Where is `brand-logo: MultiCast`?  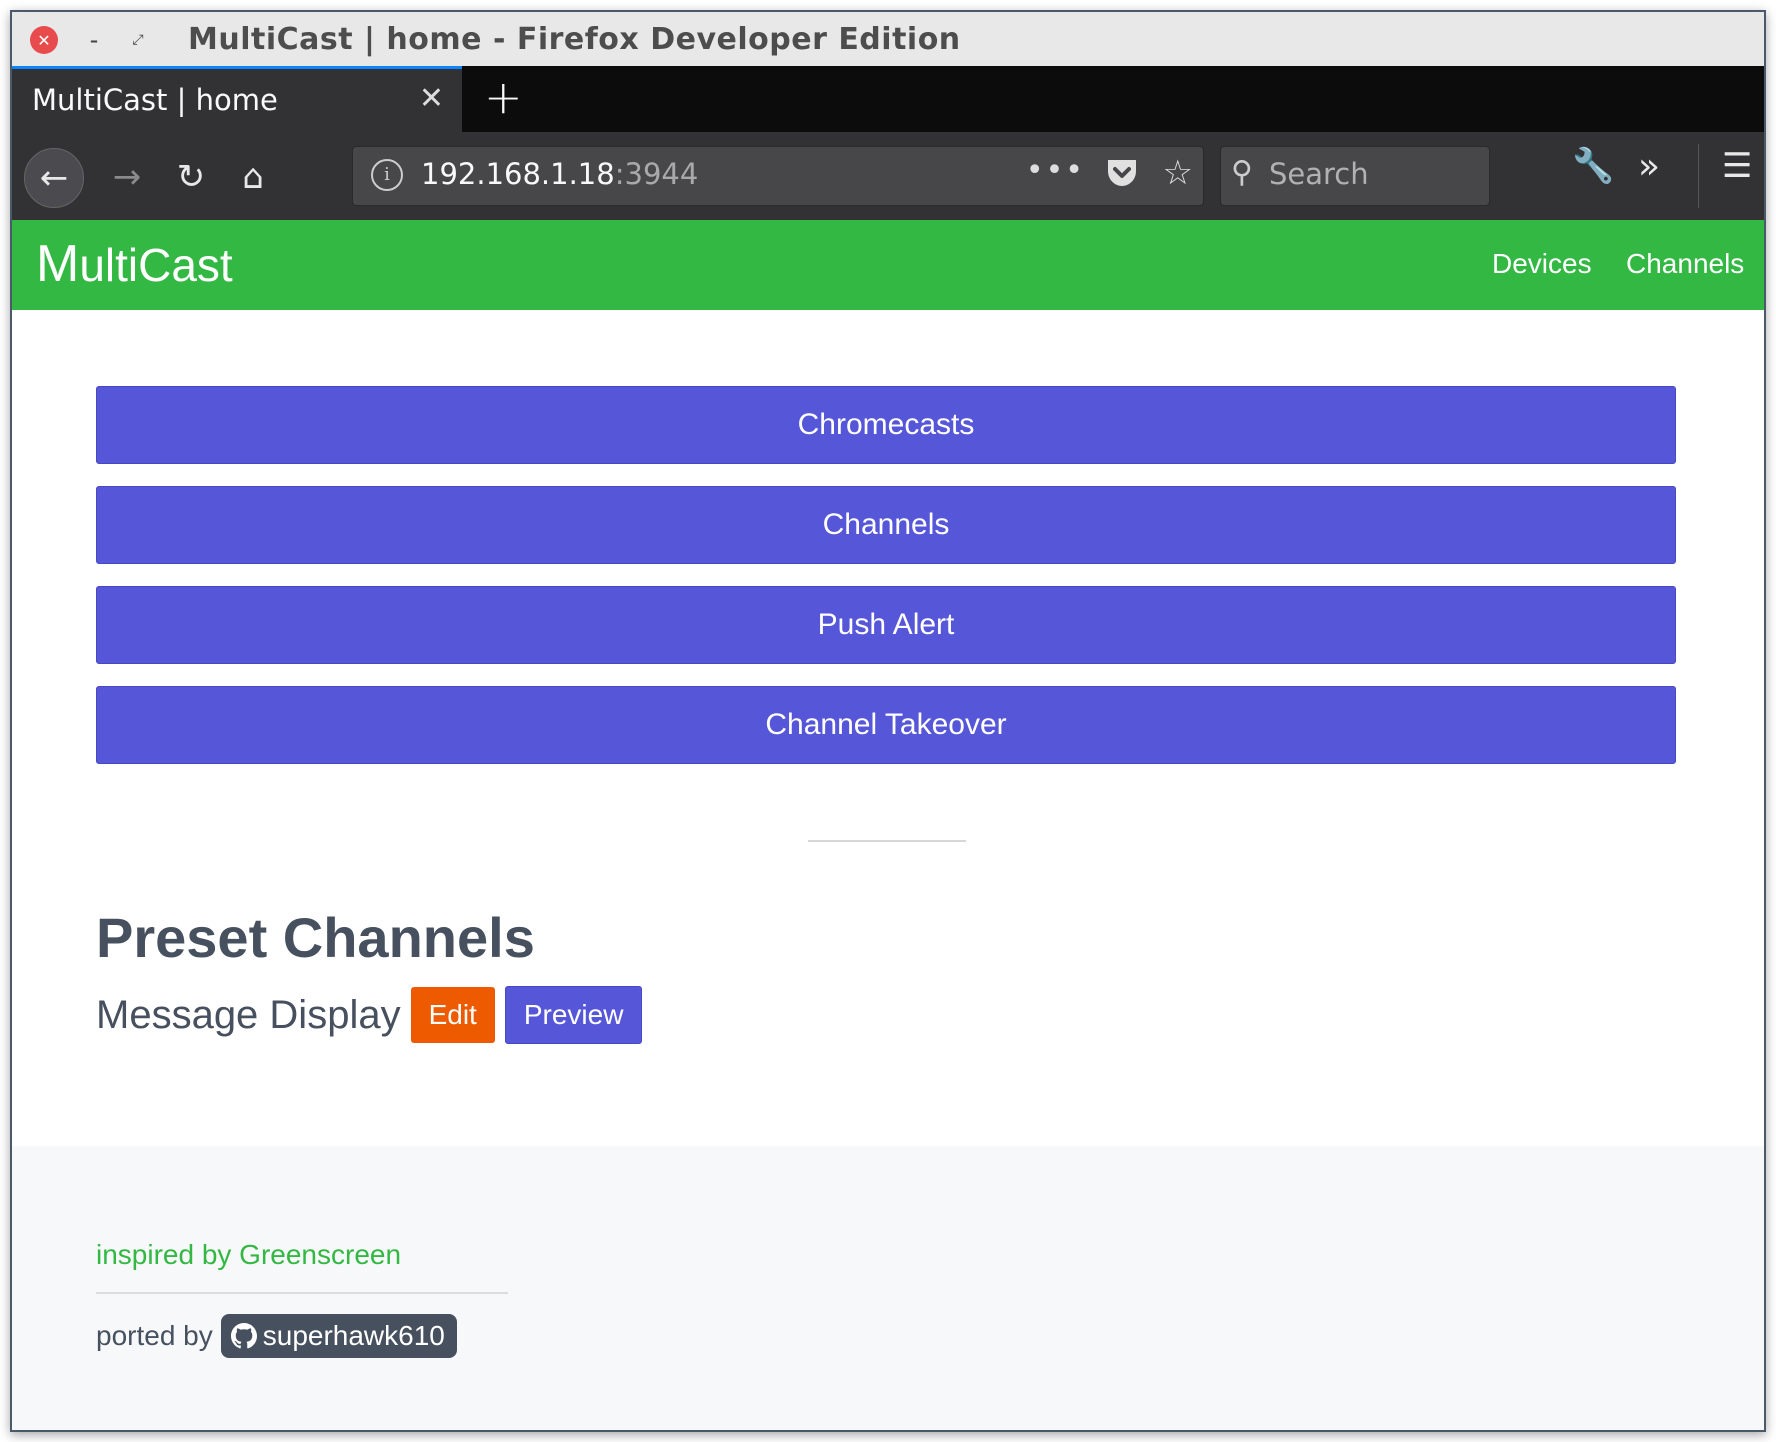 brand-logo: MultiCast is located at coordinates (134, 264).